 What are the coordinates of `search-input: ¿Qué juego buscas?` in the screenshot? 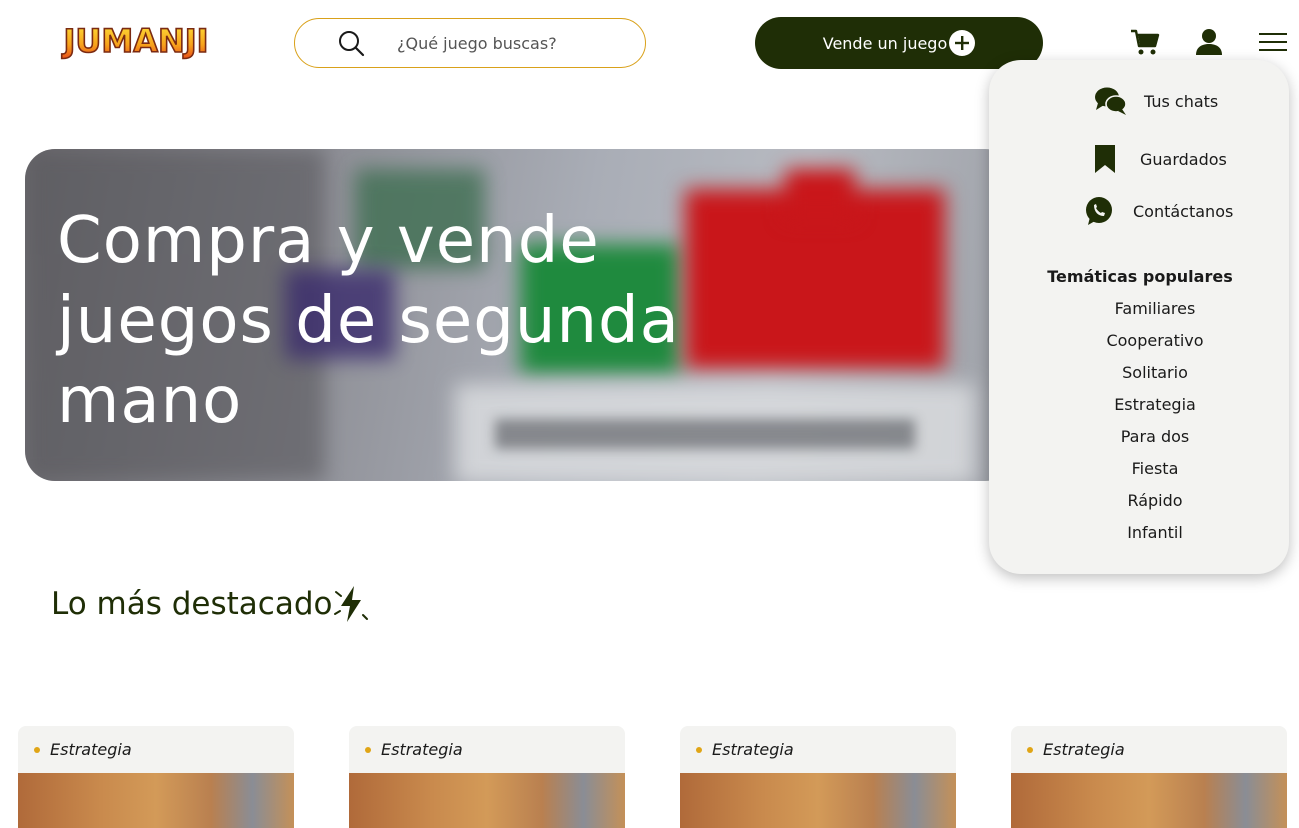 It's located at (477, 43).